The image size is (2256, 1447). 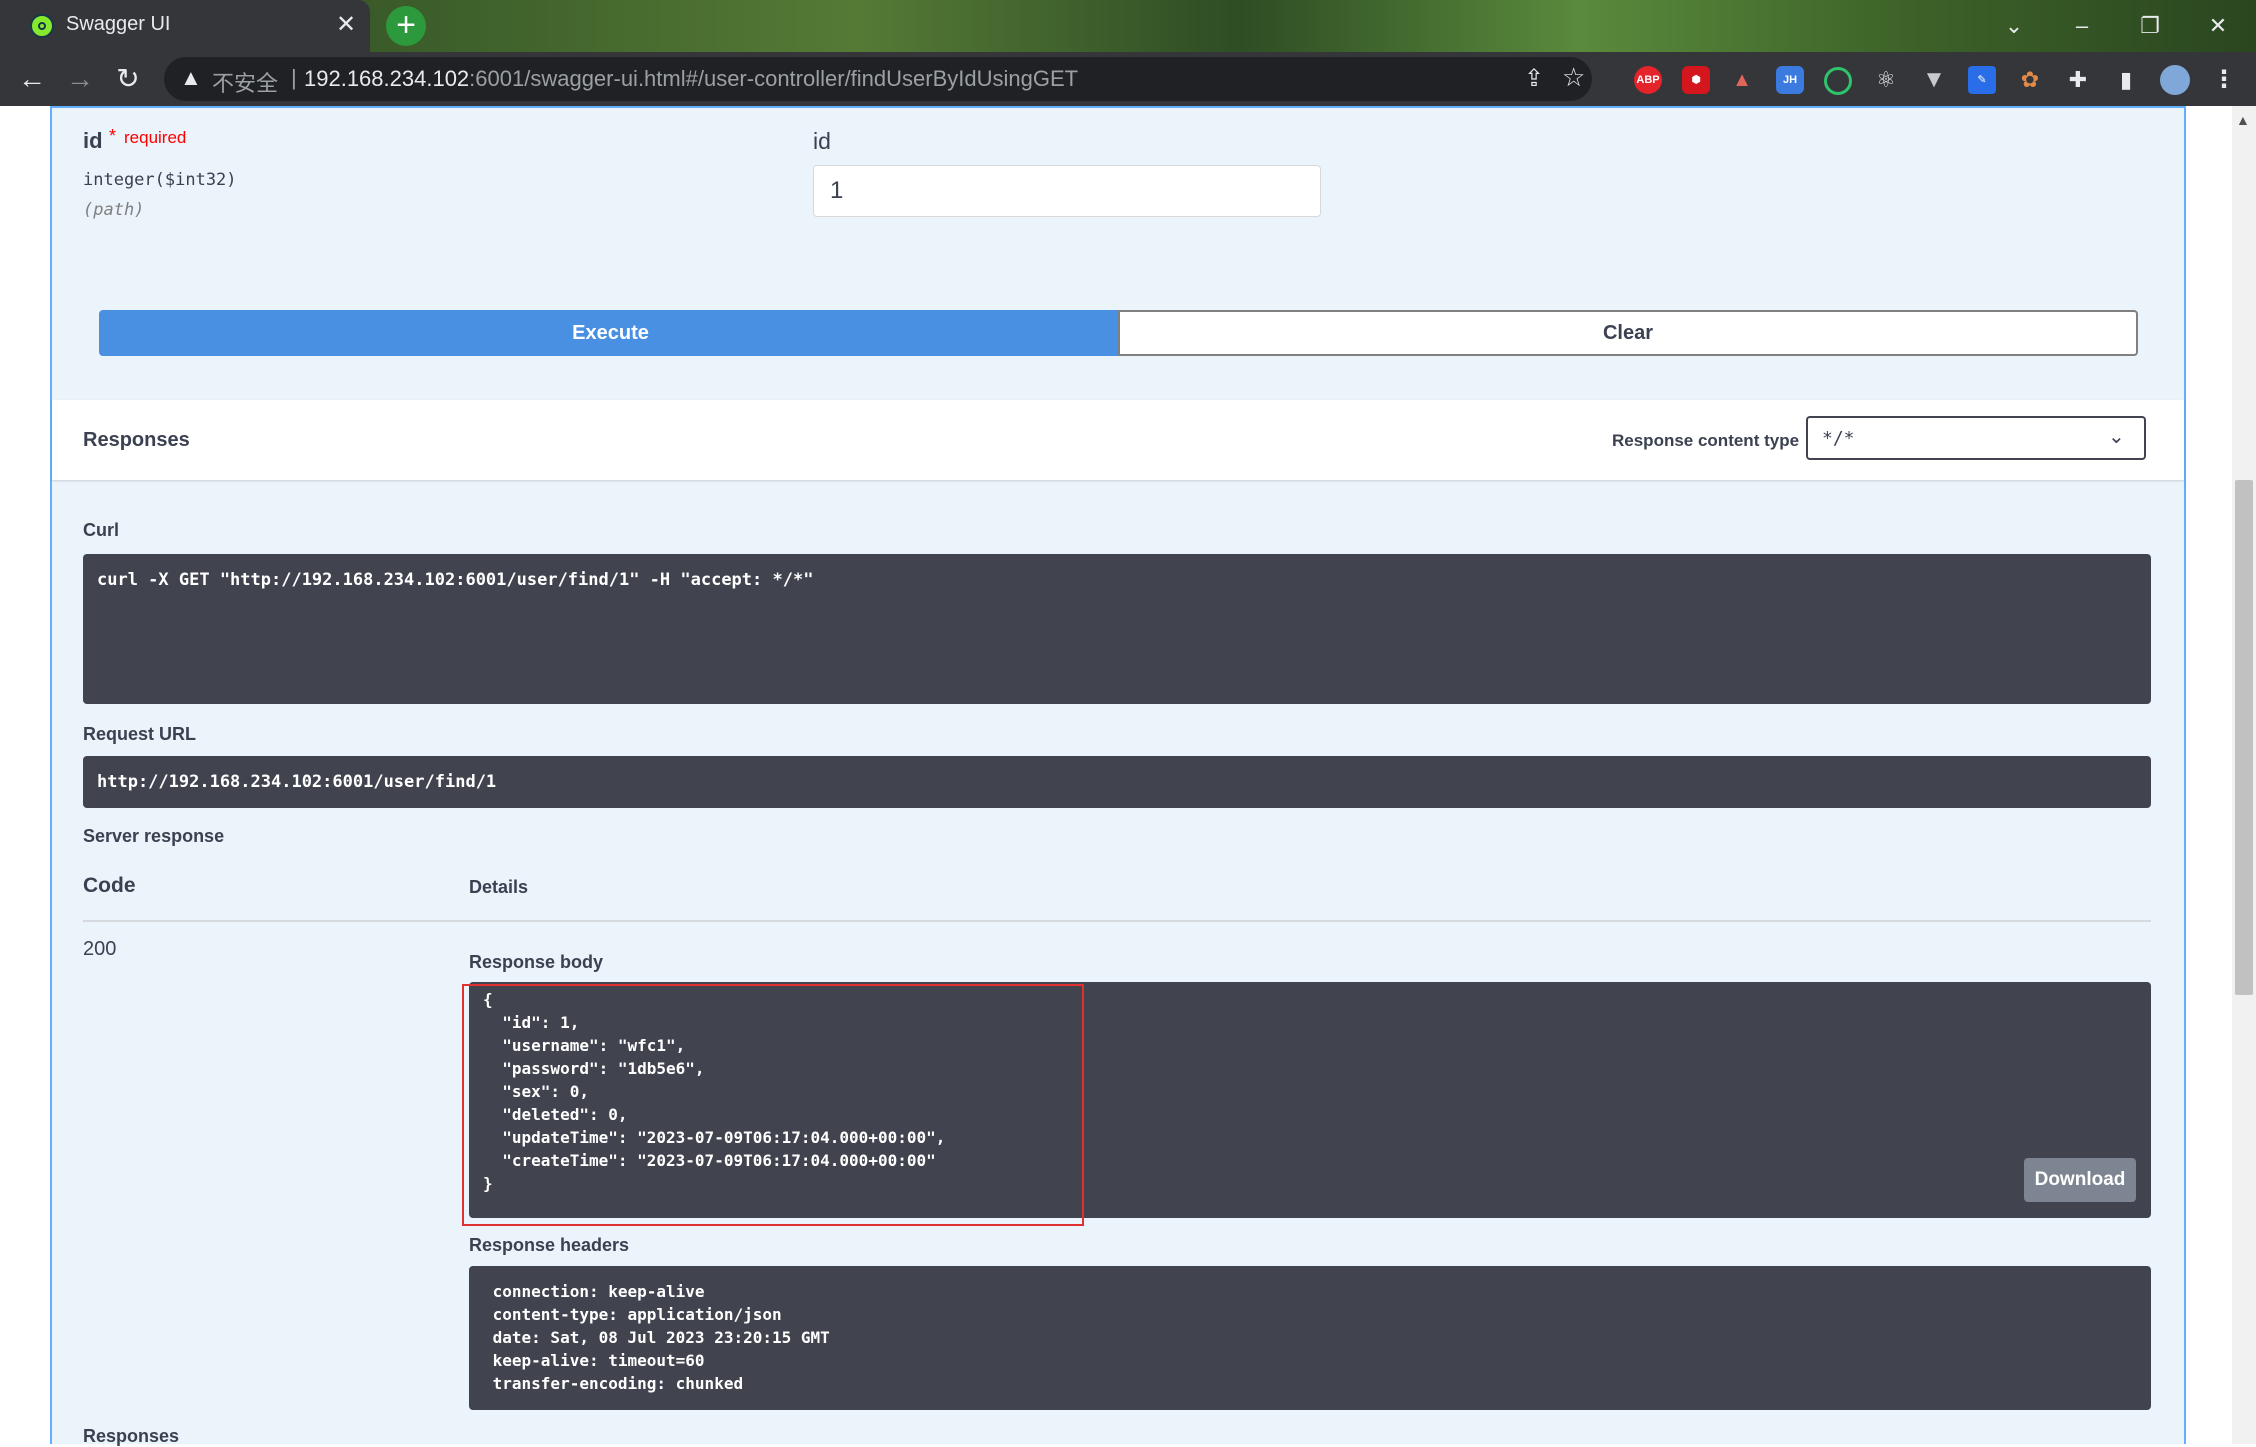 I want to click on tab-close-icon: ✕, so click(x=346, y=25).